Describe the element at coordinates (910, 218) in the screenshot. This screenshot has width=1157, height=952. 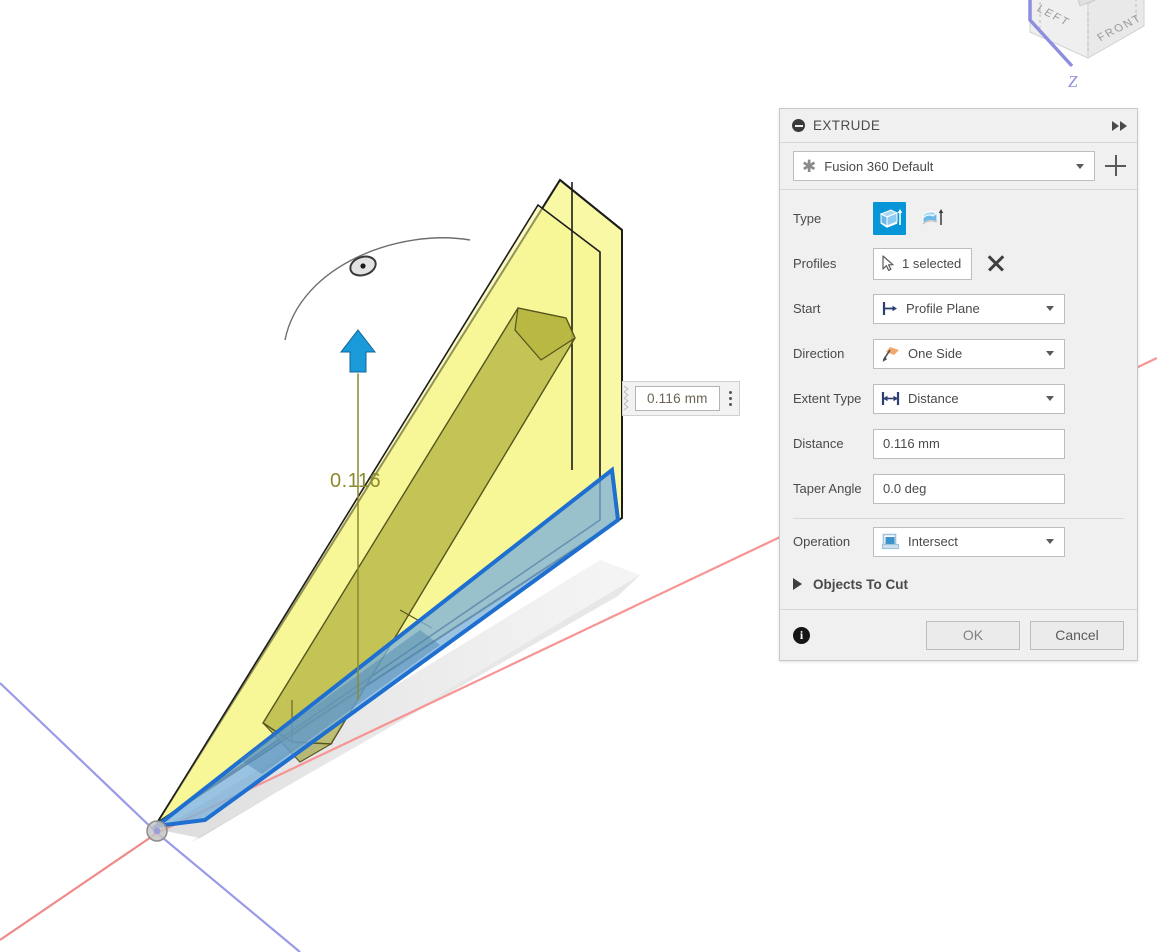
I see `type-toggle-group` at that location.